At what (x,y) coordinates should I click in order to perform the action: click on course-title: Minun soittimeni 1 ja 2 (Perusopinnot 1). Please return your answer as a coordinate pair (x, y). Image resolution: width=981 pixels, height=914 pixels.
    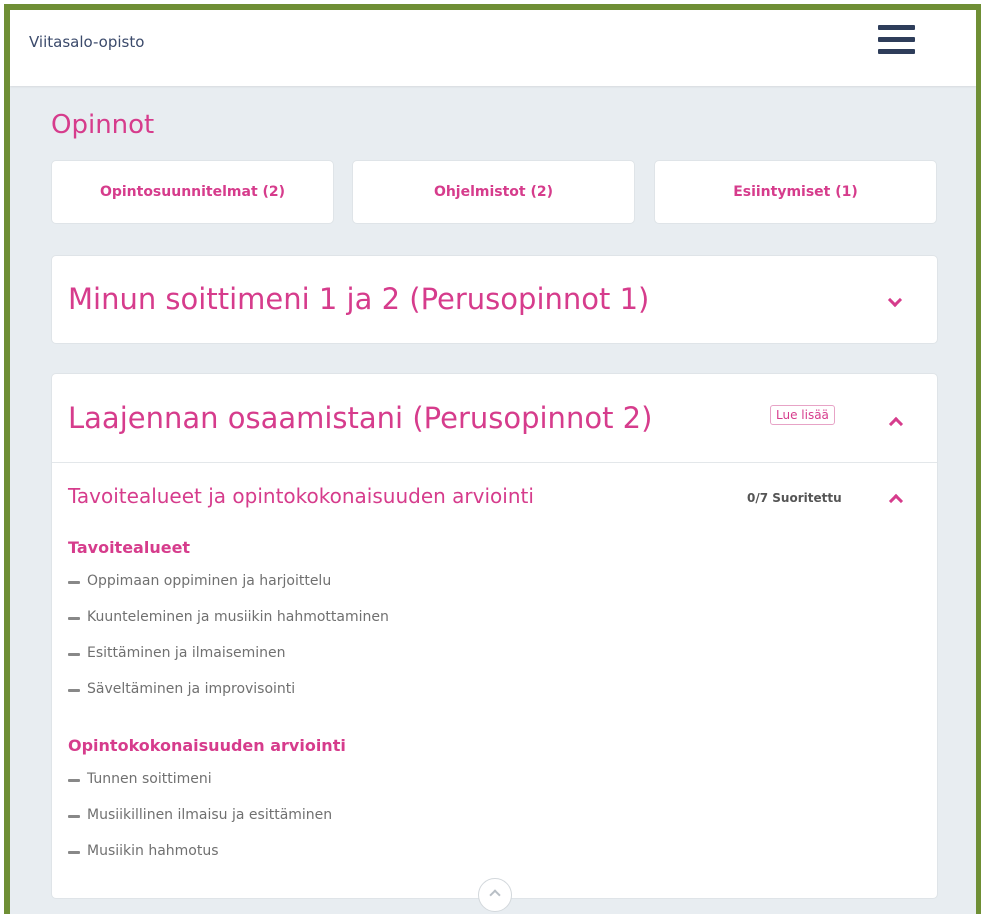
    Looking at the image, I should click on (358, 299).